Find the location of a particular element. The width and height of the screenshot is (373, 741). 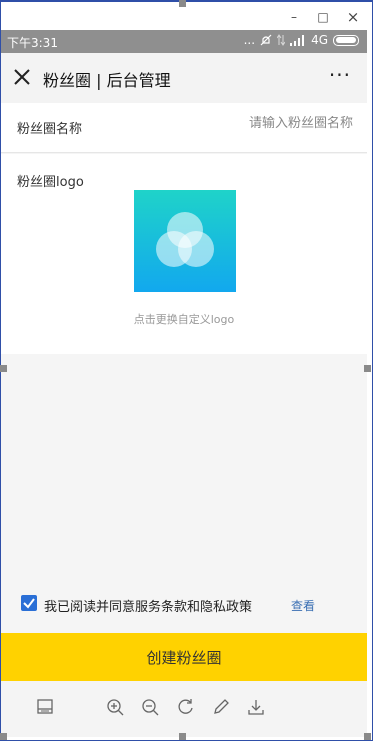

logo-image is located at coordinates (185, 241).